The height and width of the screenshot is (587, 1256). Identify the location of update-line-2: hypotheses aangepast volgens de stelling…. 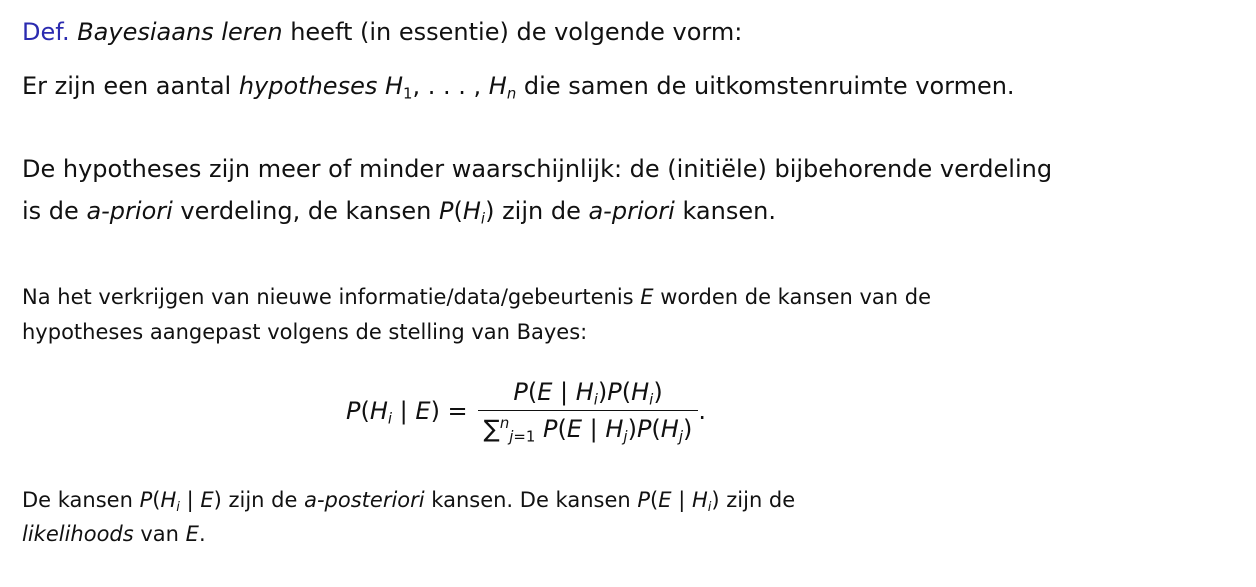
(305, 332).